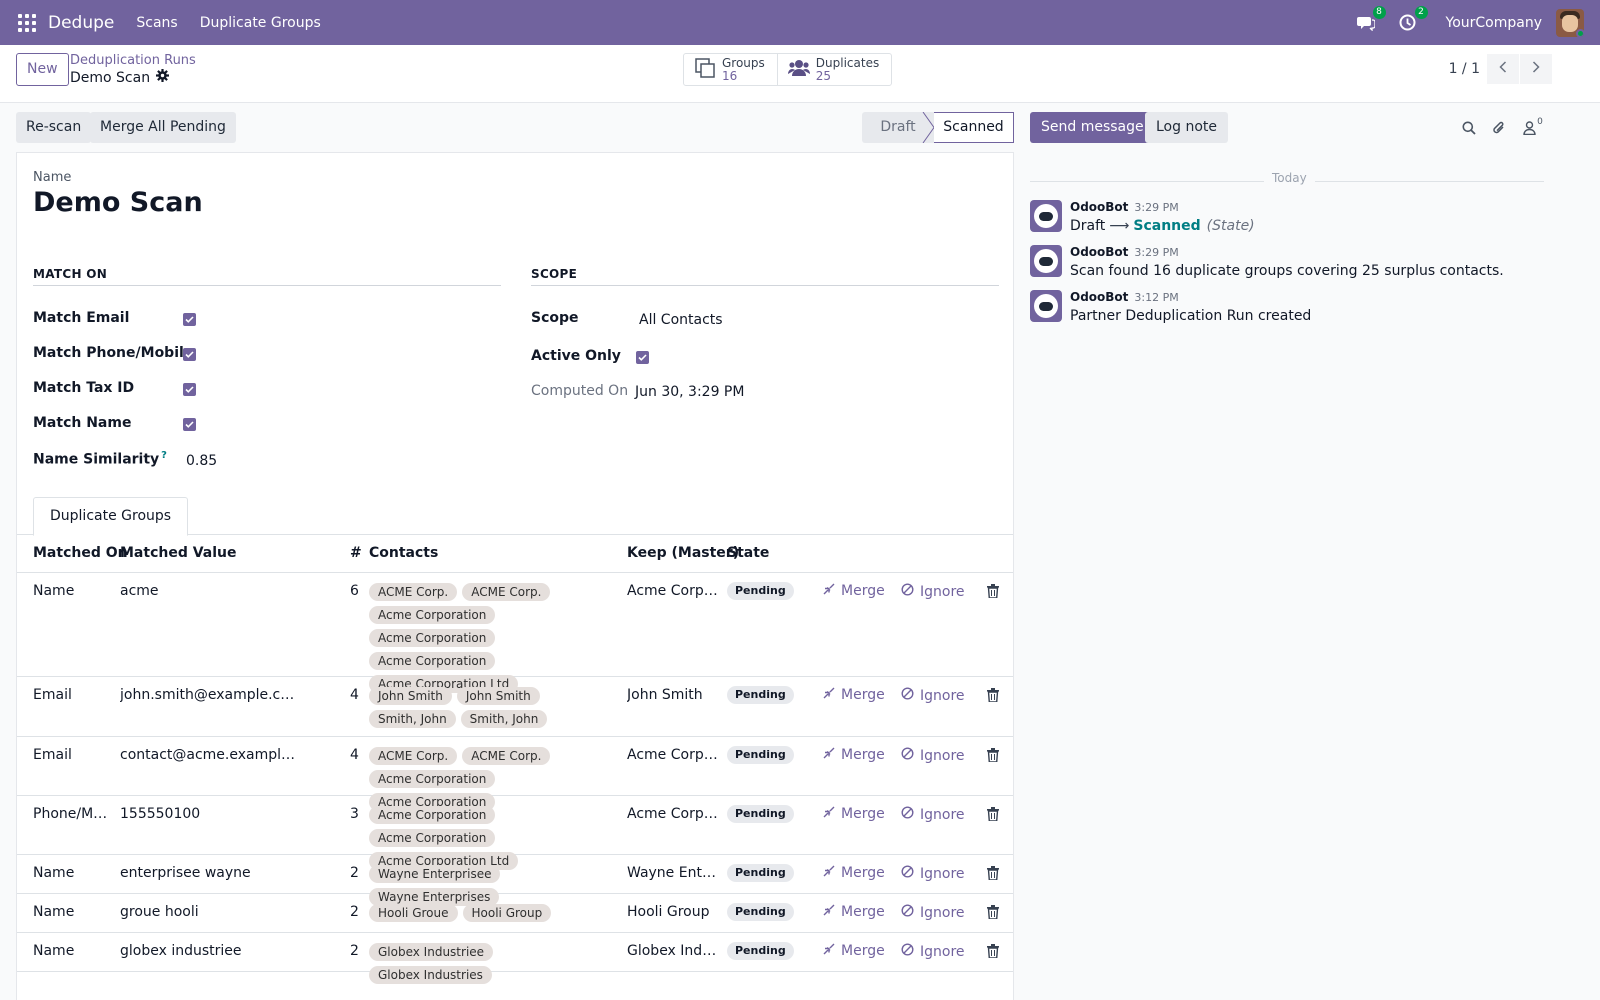 This screenshot has height=1000, width=1600. I want to click on merge-button-label: Merge, so click(863, 591).